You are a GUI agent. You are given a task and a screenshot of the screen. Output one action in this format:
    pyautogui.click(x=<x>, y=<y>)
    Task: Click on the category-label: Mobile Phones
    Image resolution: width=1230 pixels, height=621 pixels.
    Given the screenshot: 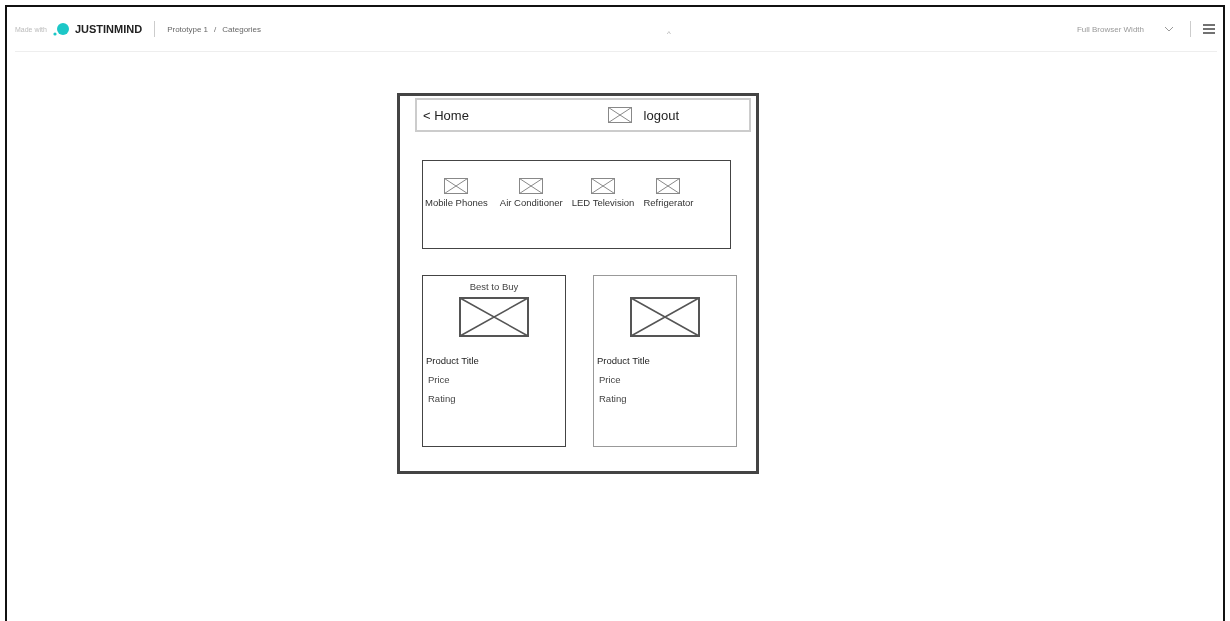 What is the action you would take?
    pyautogui.click(x=456, y=202)
    